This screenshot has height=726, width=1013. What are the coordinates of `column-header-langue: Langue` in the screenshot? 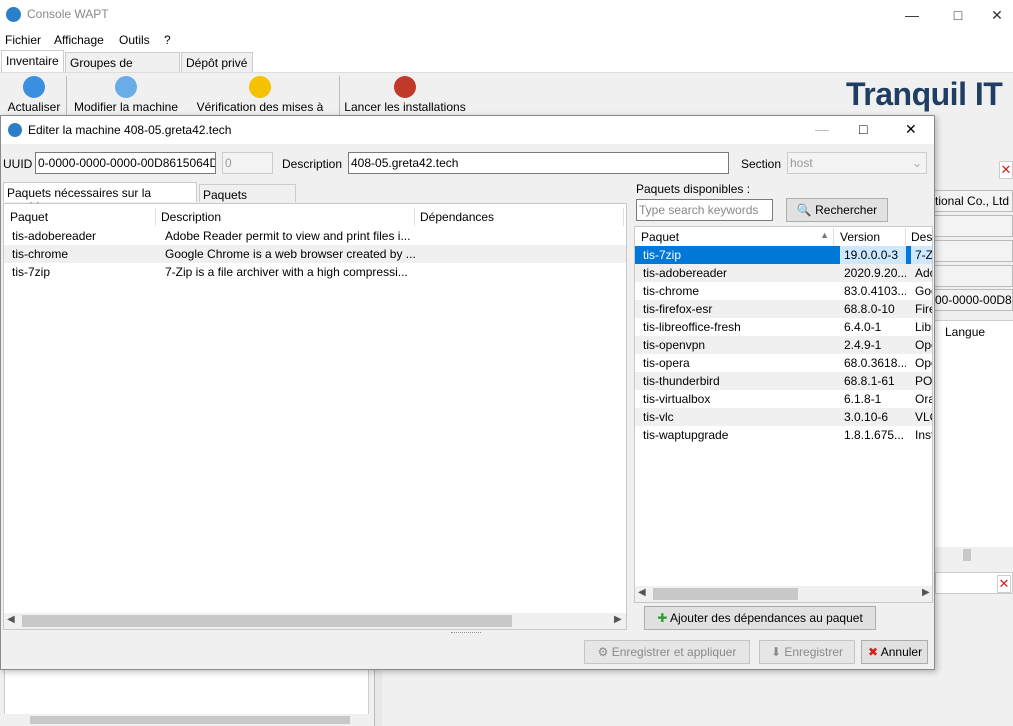 It's located at (965, 332).